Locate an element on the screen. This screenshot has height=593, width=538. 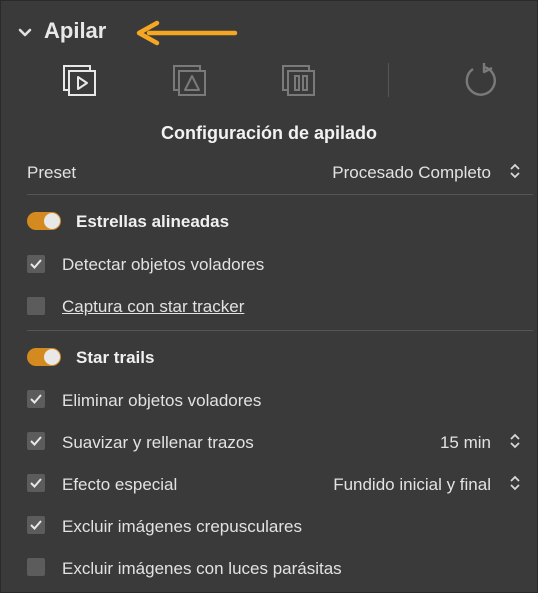
special-effect-label: Efecto especial is located at coordinates (120, 484).